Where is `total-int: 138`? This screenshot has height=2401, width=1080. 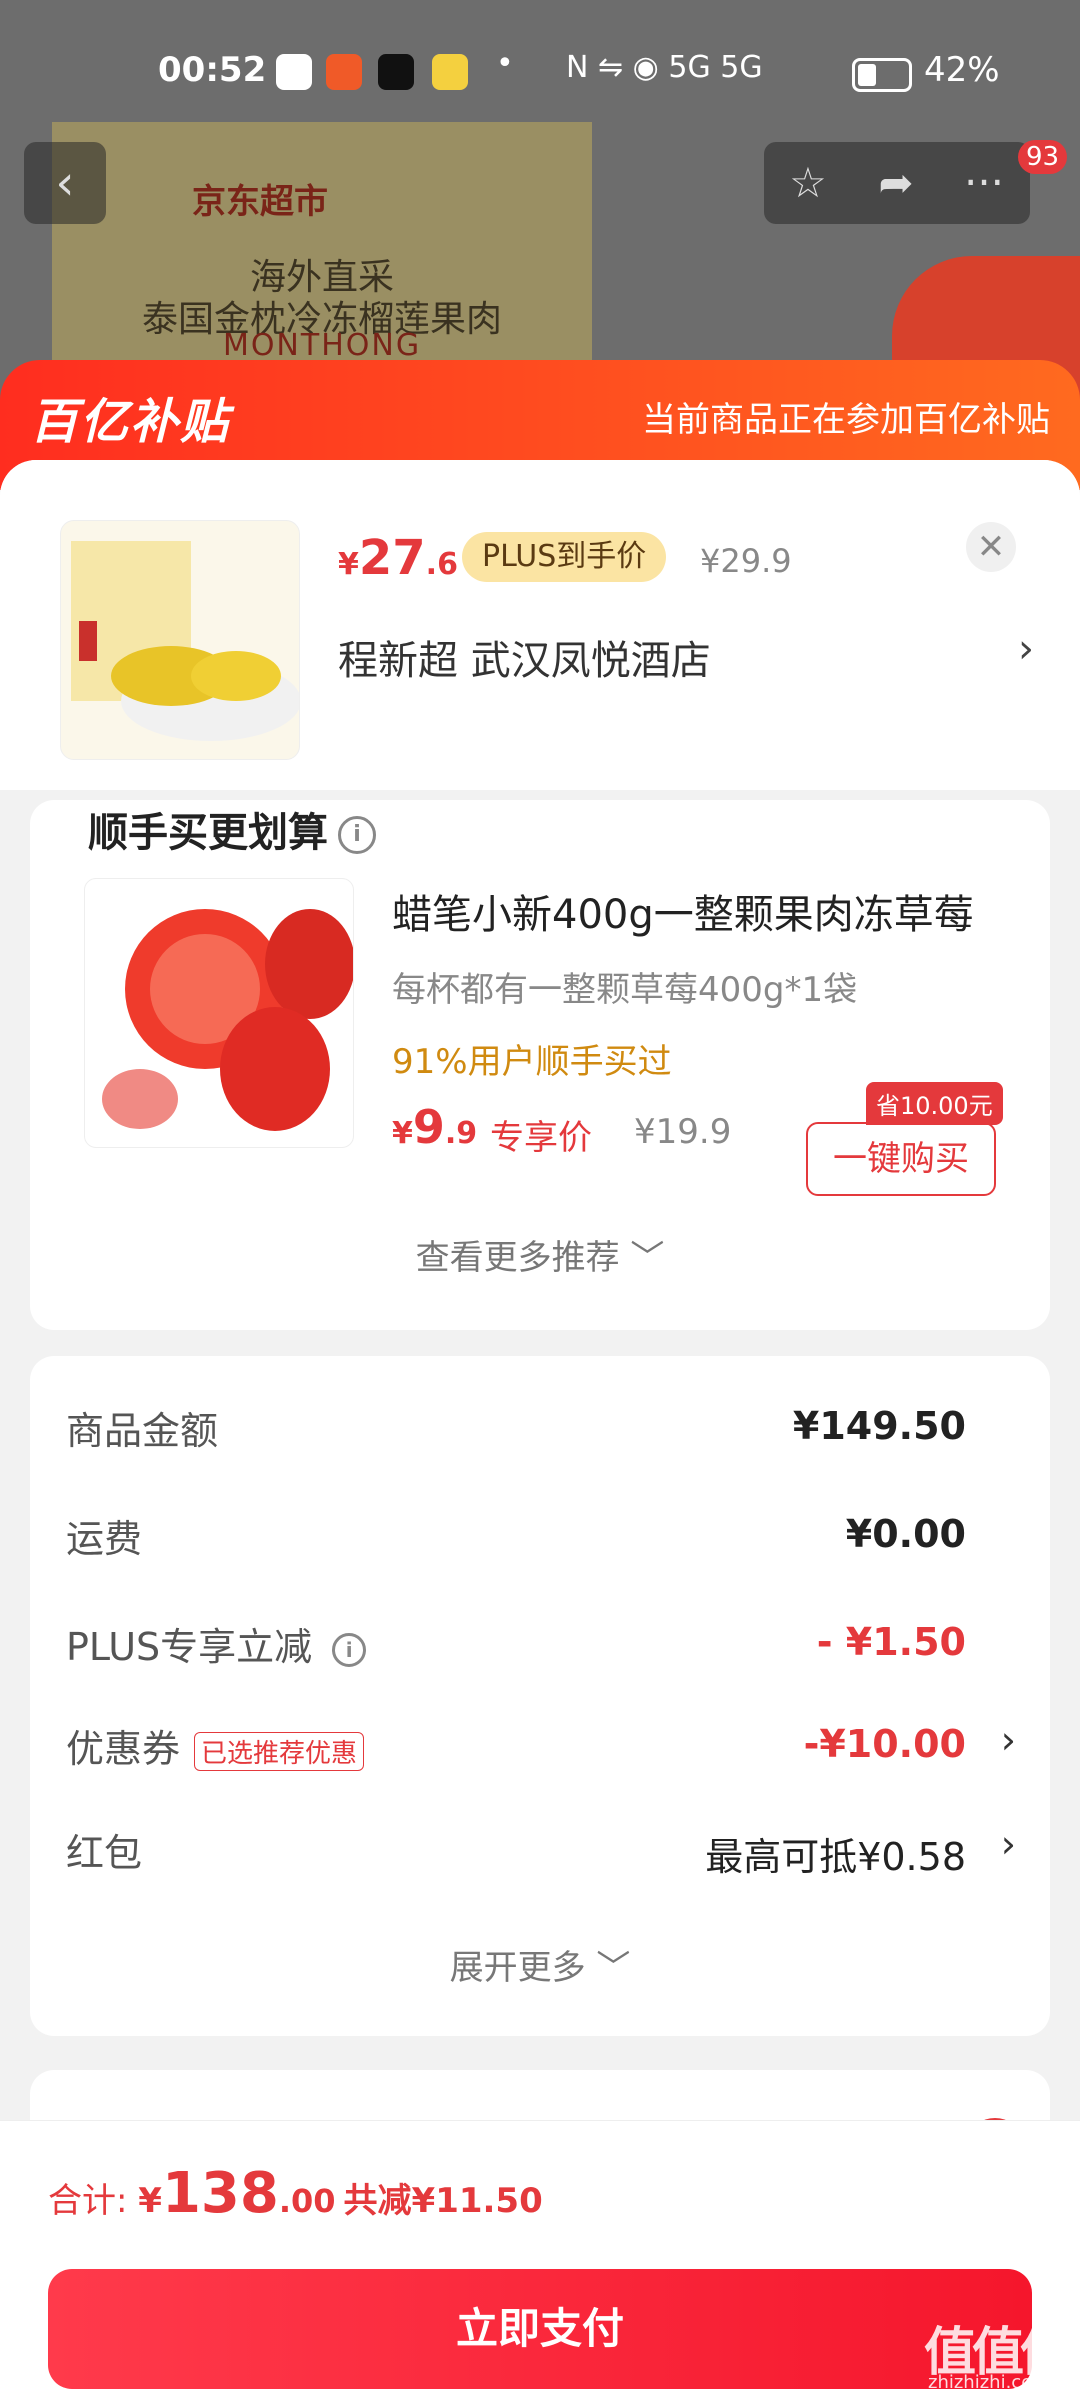
total-int: 138 is located at coordinates (220, 2193).